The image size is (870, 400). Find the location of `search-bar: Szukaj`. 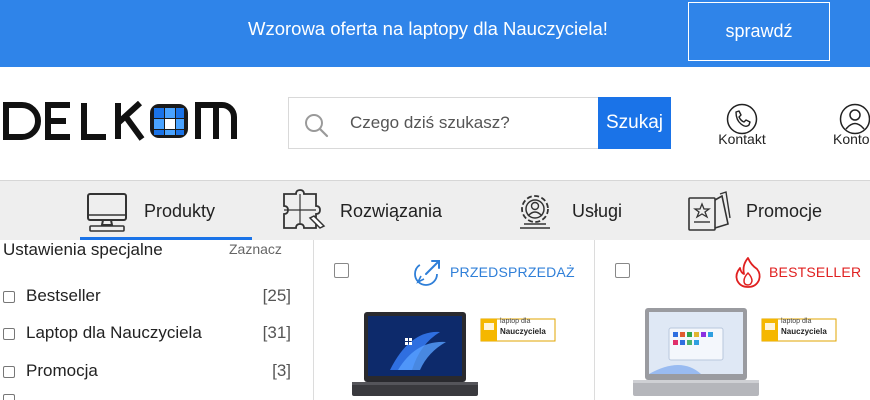

search-bar: Szukaj is located at coordinates (479, 123).